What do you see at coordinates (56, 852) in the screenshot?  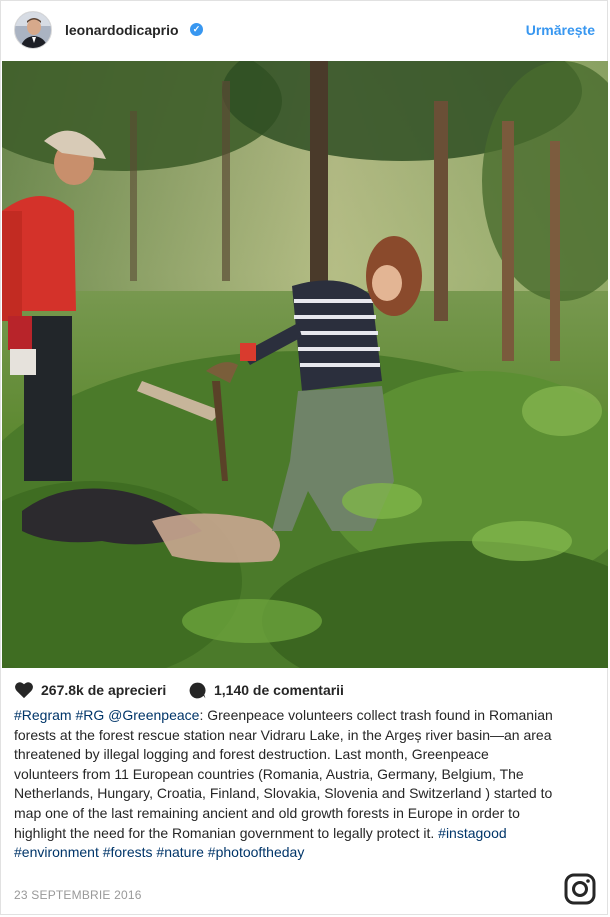 I see `hashtag-link: #environment` at bounding box center [56, 852].